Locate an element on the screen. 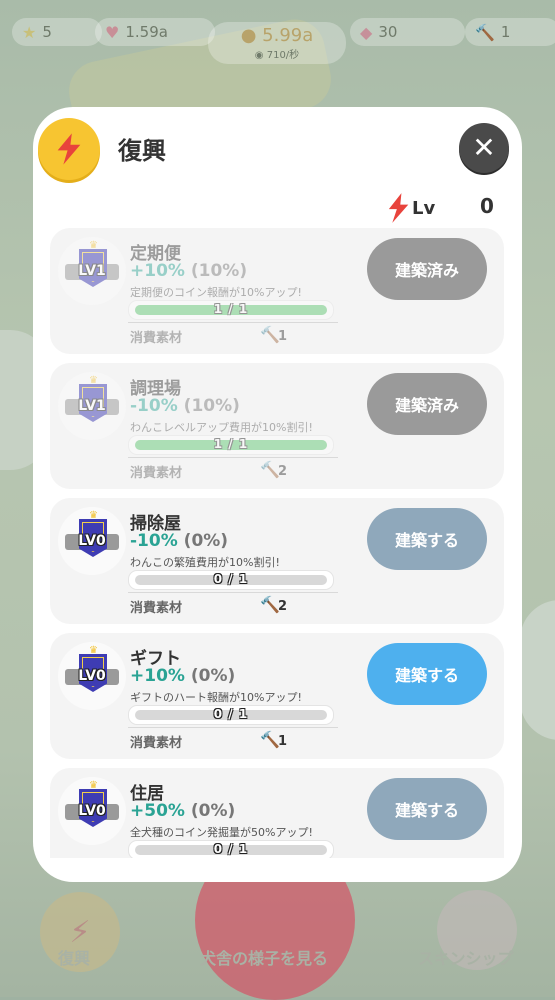 The width and height of the screenshot is (555, 1000). gems-value: 30 is located at coordinates (388, 32).